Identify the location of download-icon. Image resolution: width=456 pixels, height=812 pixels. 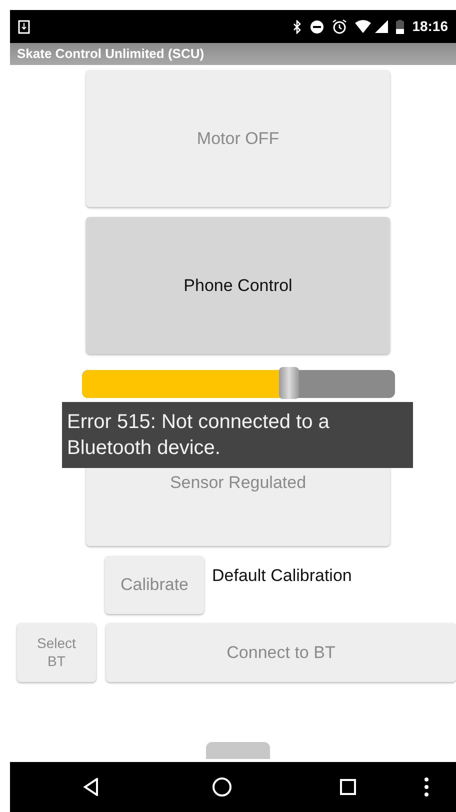
(24, 27).